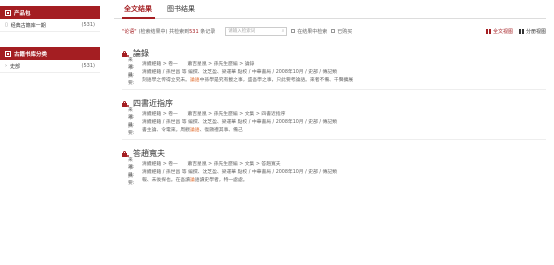  Describe the element at coordinates (28, 25) in the screenshot. I see `sidebar-item-label: 经典古籍库一期` at that location.